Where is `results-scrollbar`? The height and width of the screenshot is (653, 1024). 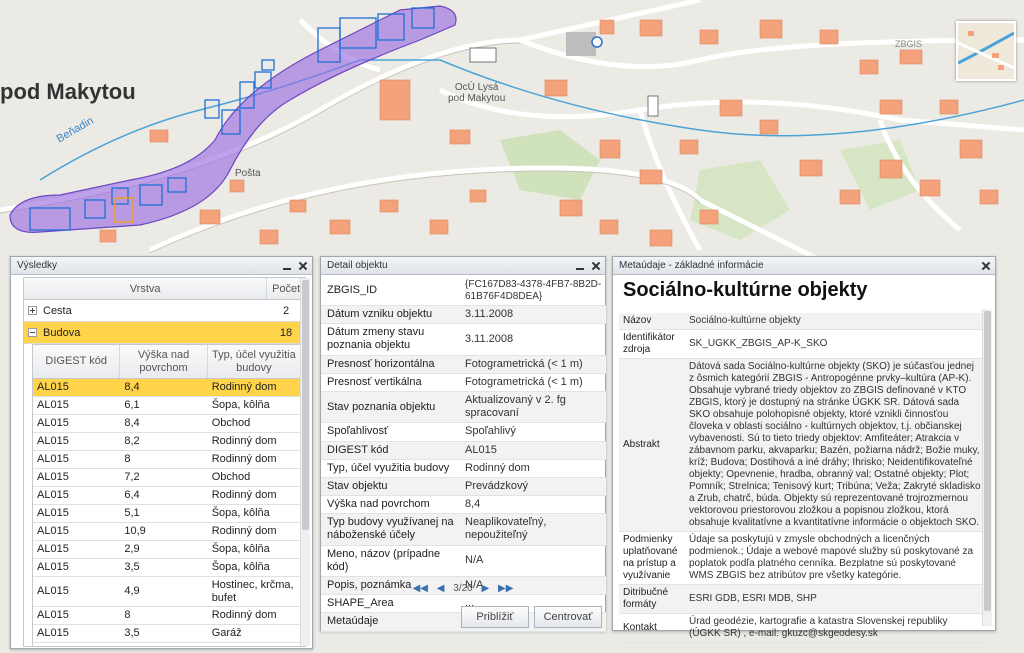 results-scrollbar is located at coordinates (305, 462).